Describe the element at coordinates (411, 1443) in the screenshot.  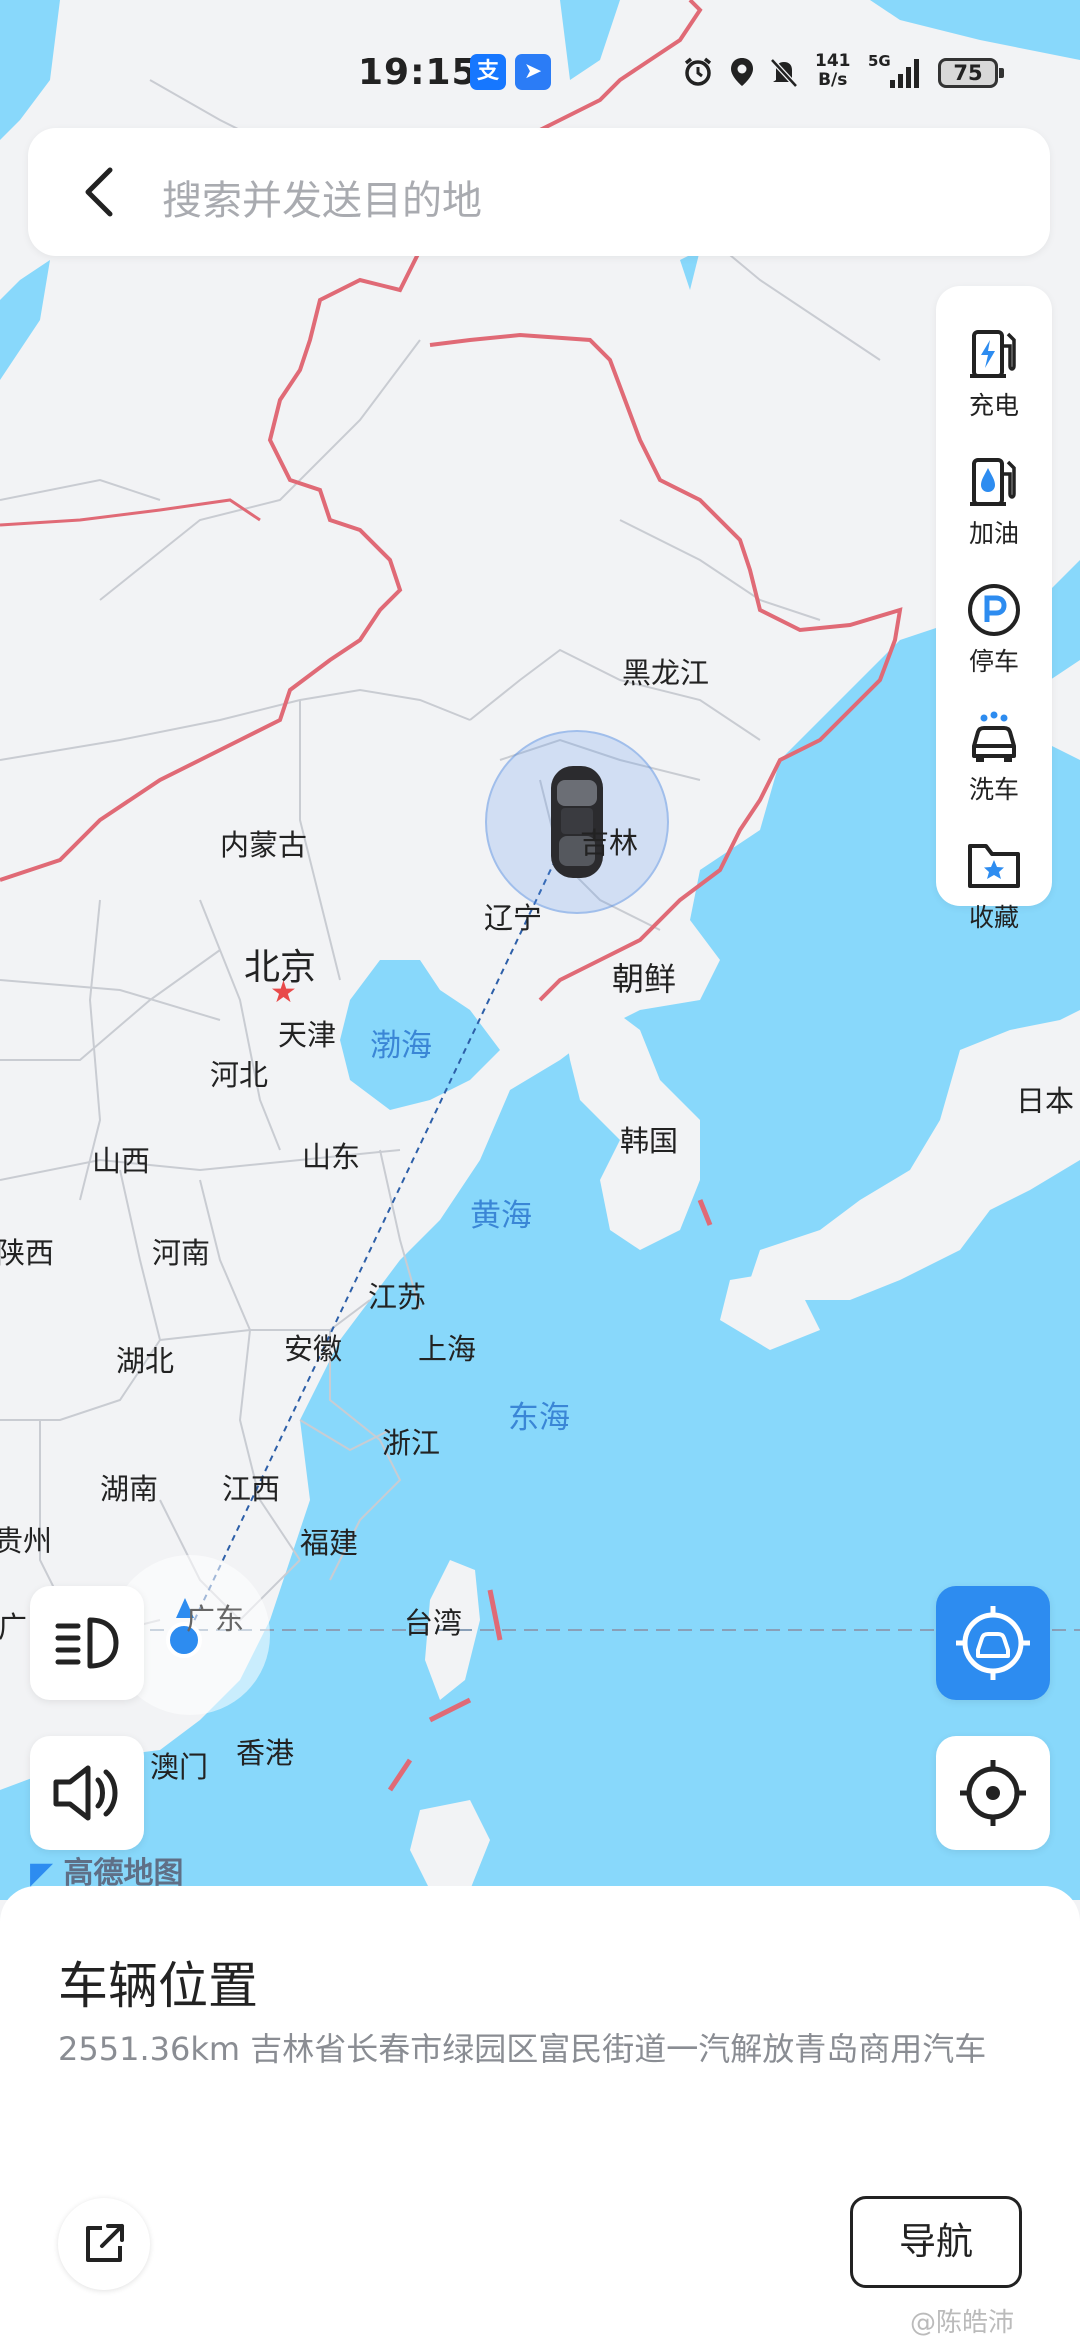
I see `map-label: 浙江` at that location.